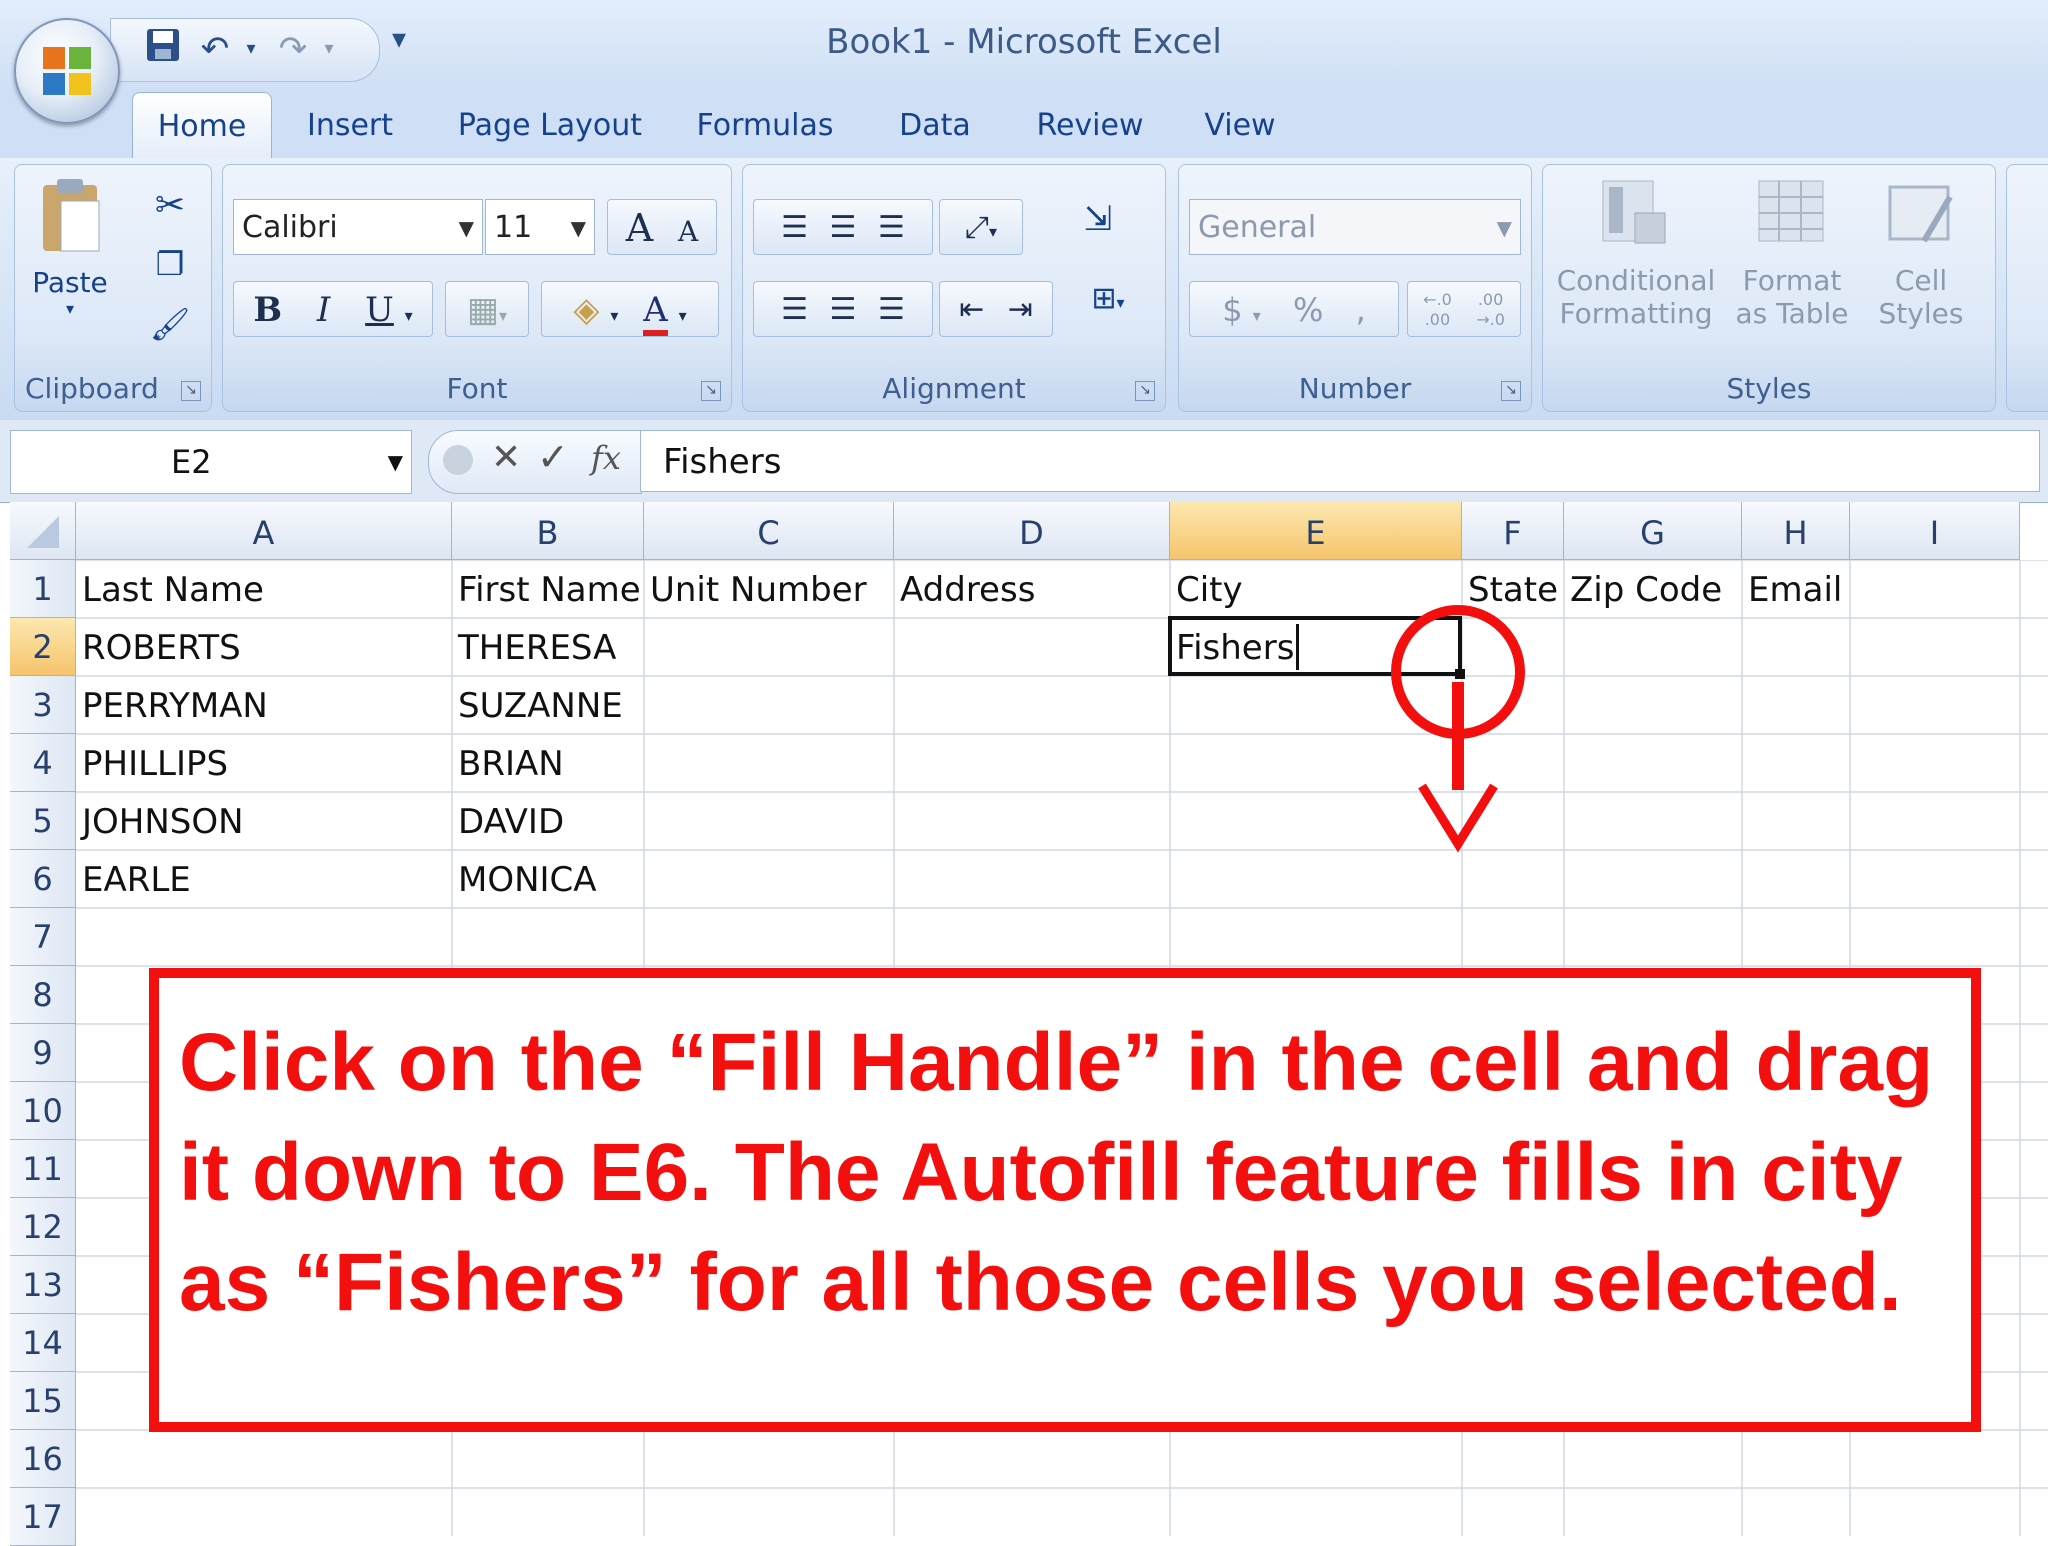 This screenshot has width=2048, height=1546. What do you see at coordinates (1340, 461) in the screenshot?
I see `formula-input: Fishers` at bounding box center [1340, 461].